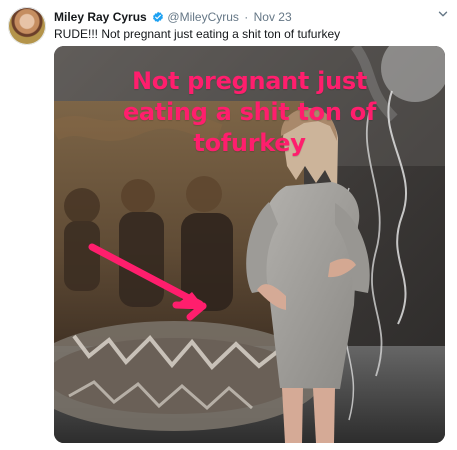 Image resolution: width=457 pixels, height=450 pixels. I want to click on caption-line: tofurkey, so click(249, 143).